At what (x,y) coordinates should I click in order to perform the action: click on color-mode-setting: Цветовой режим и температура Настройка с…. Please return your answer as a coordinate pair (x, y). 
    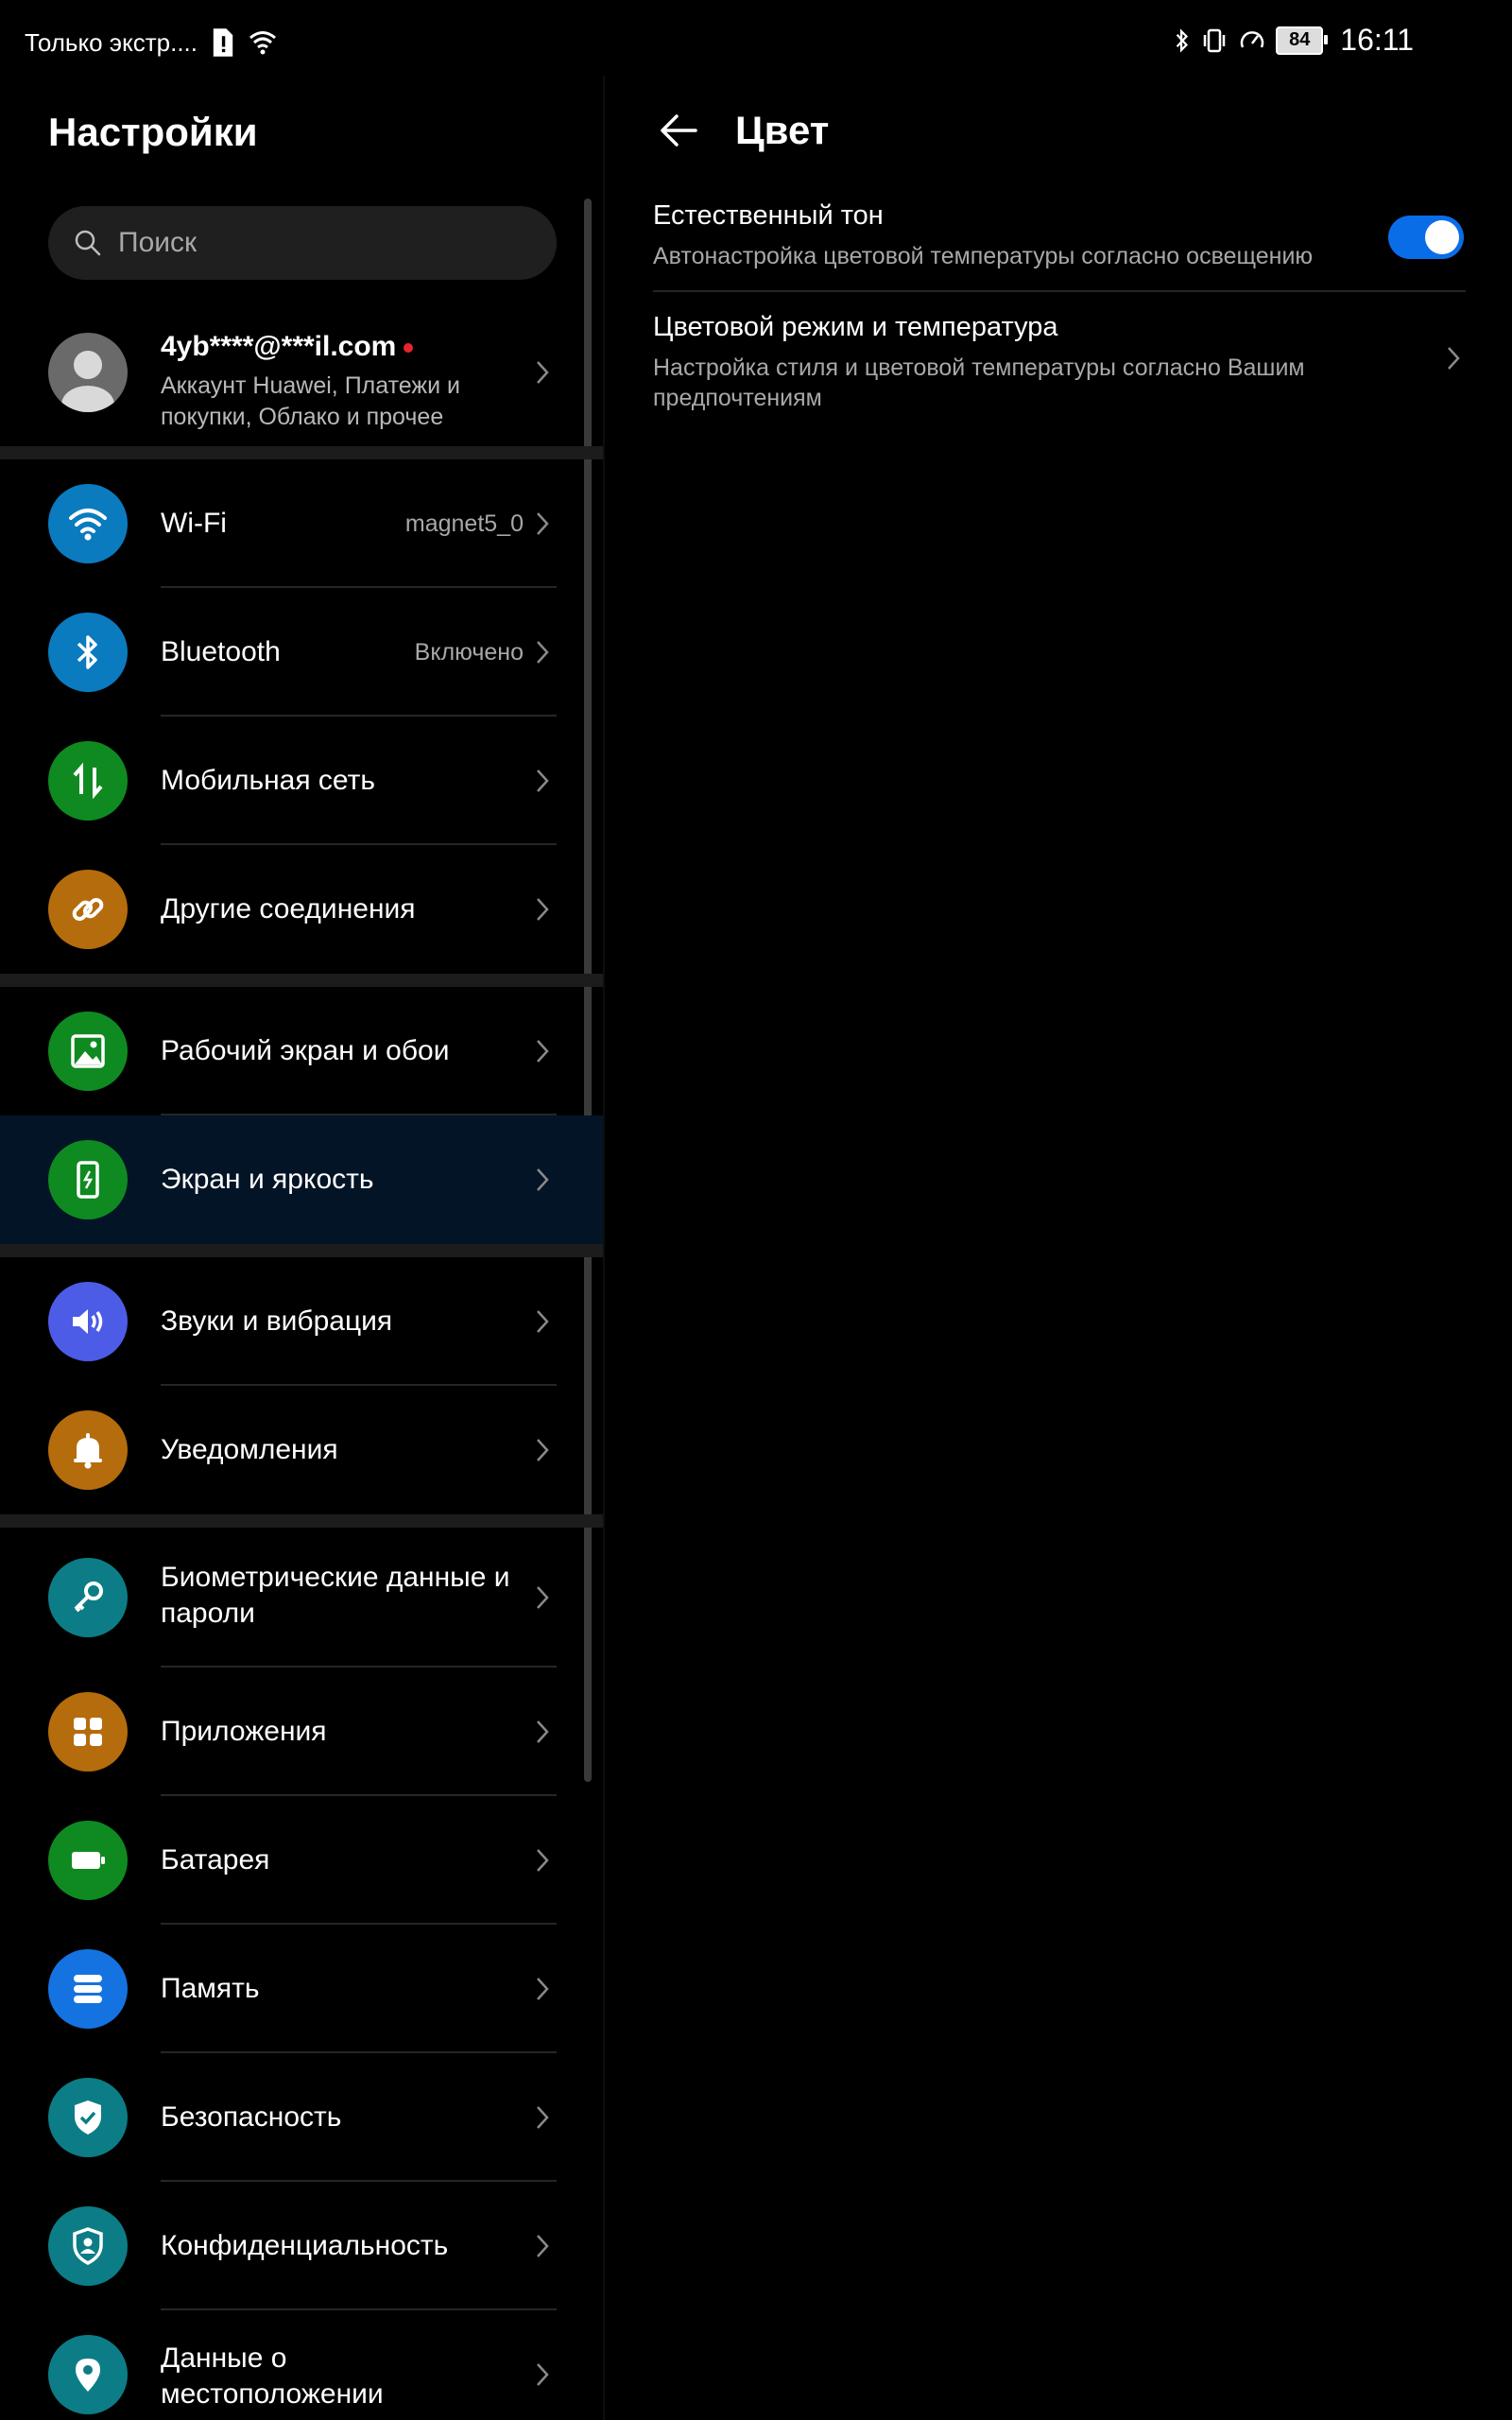
    Looking at the image, I should click on (1012, 362).